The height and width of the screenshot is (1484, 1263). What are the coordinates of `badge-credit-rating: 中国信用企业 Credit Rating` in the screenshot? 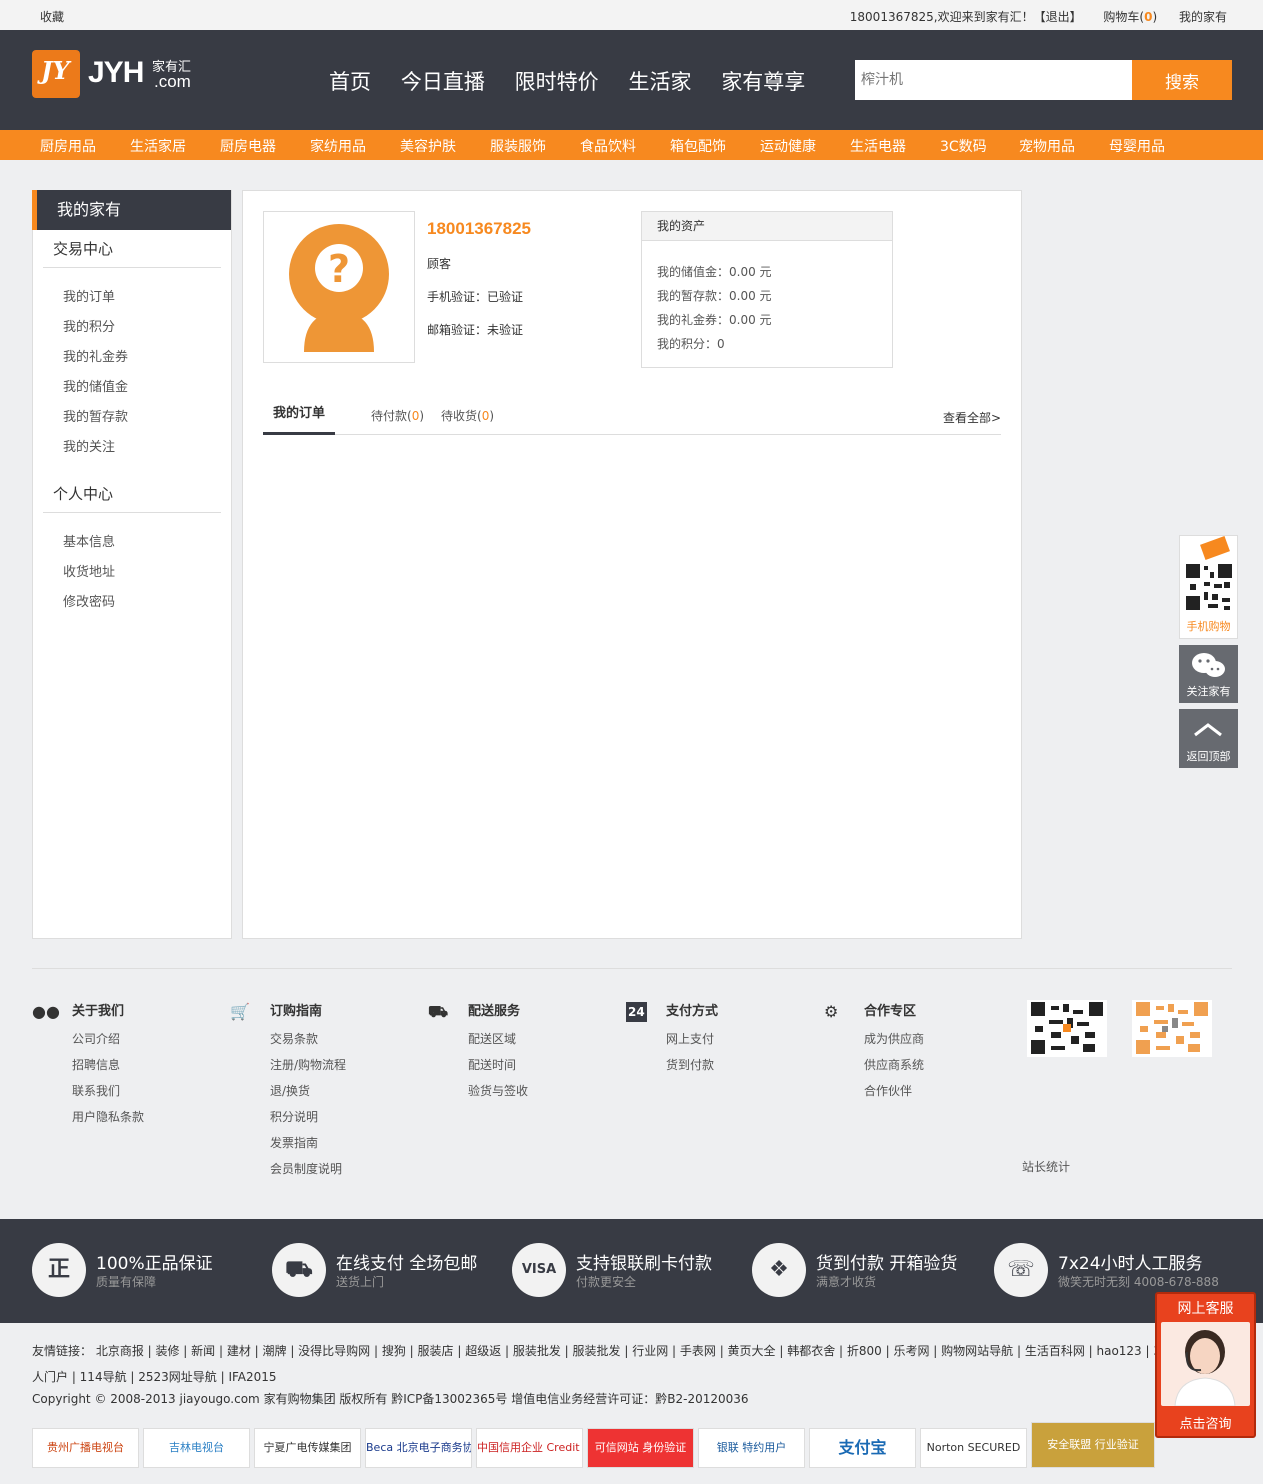 It's located at (529, 1448).